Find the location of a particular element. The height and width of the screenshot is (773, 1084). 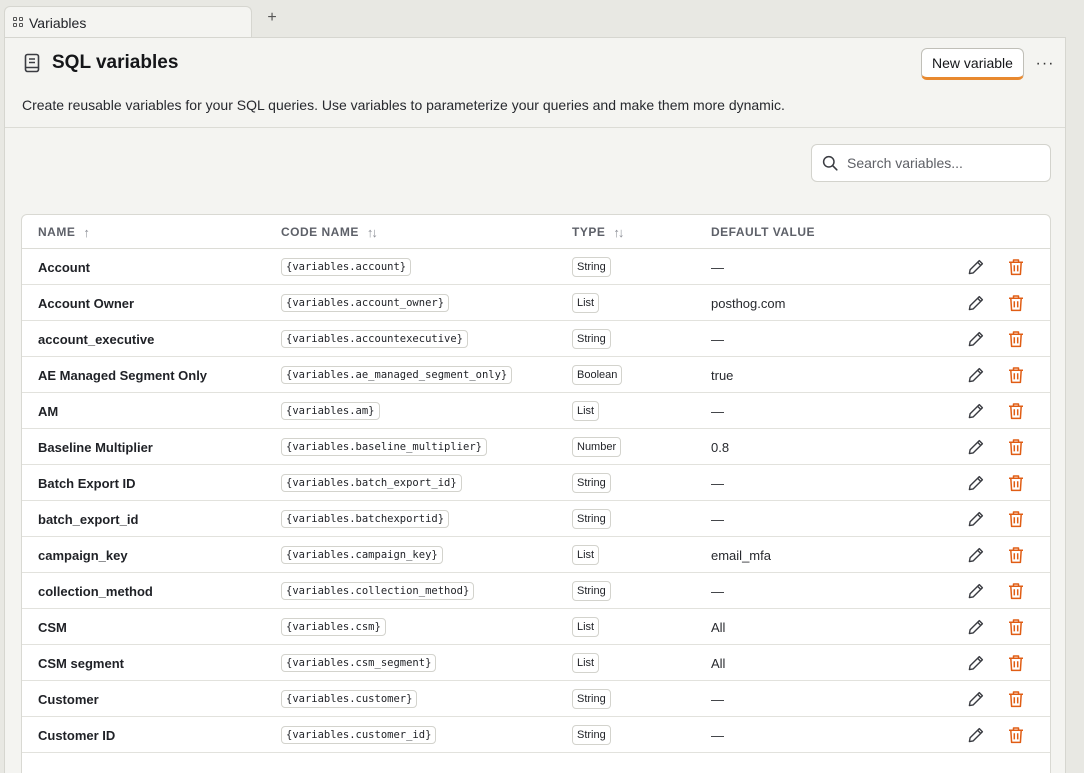

new-variable-button: New variable is located at coordinates (972, 64).